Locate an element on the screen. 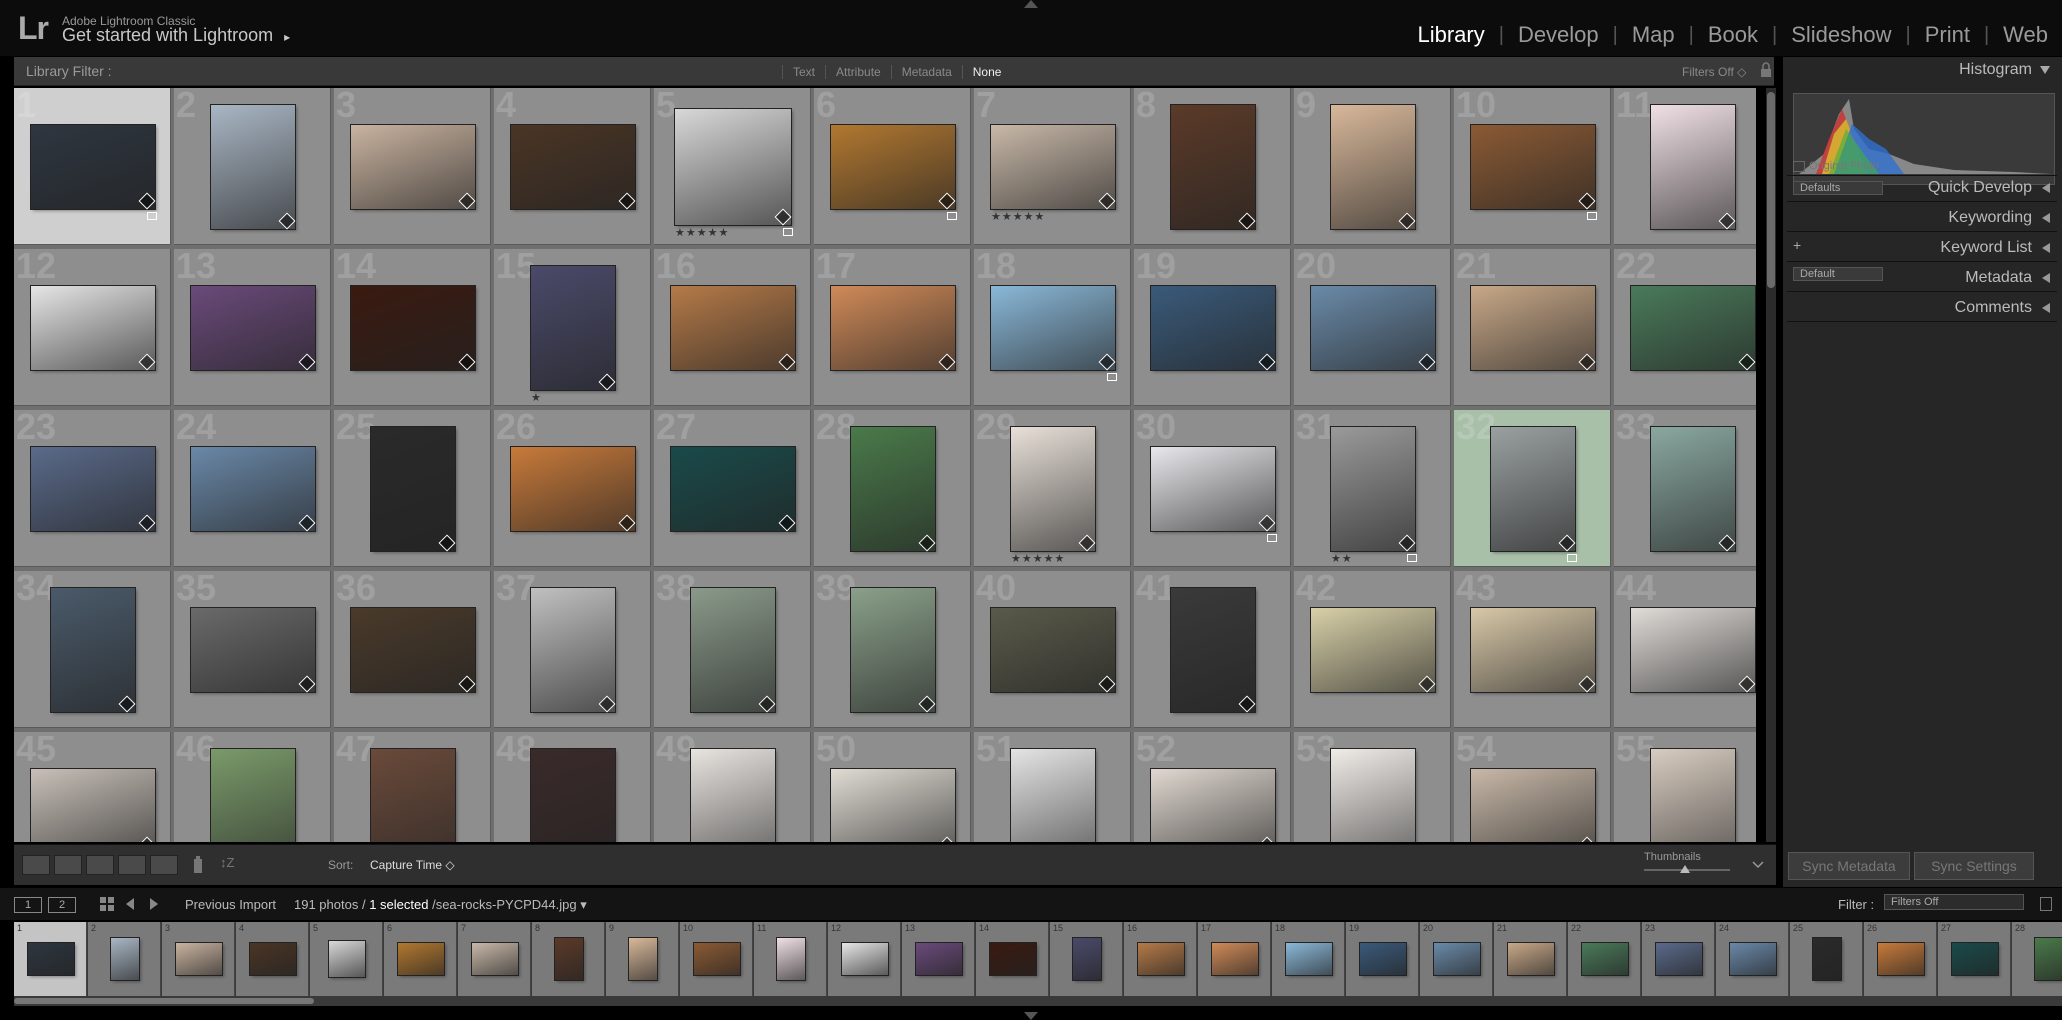  grid-cell: 9 is located at coordinates (1372, 166).